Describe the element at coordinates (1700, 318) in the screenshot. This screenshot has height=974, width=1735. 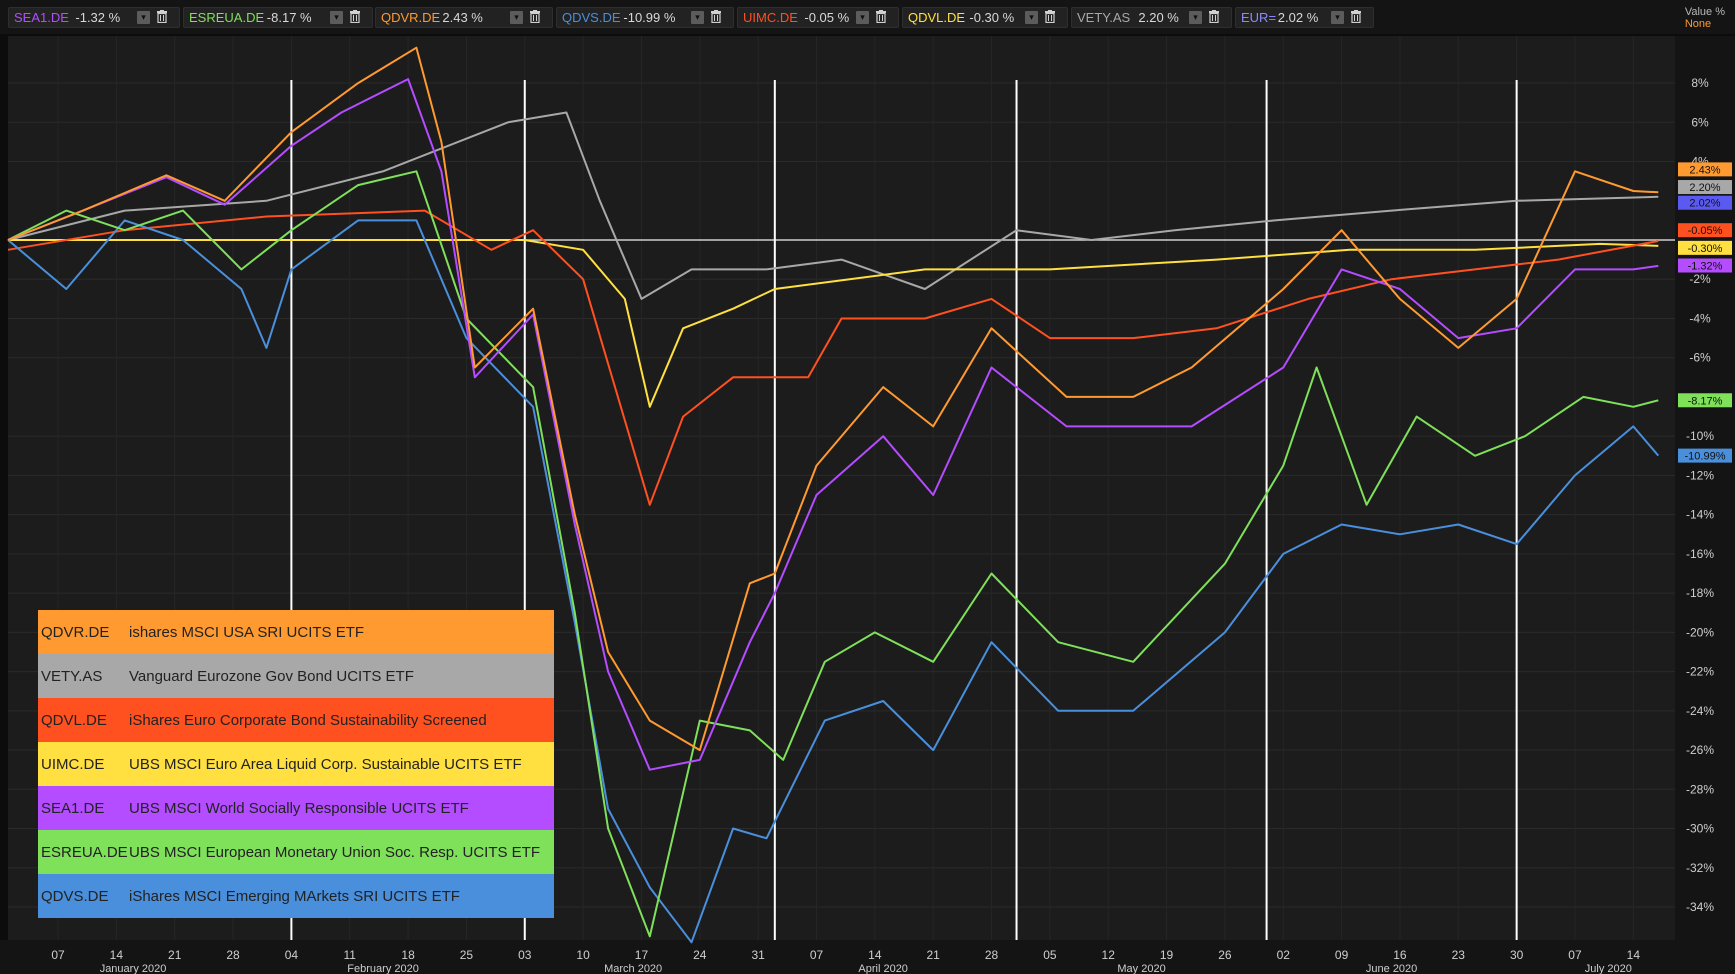
I see `y-tick-label: -4%` at that location.